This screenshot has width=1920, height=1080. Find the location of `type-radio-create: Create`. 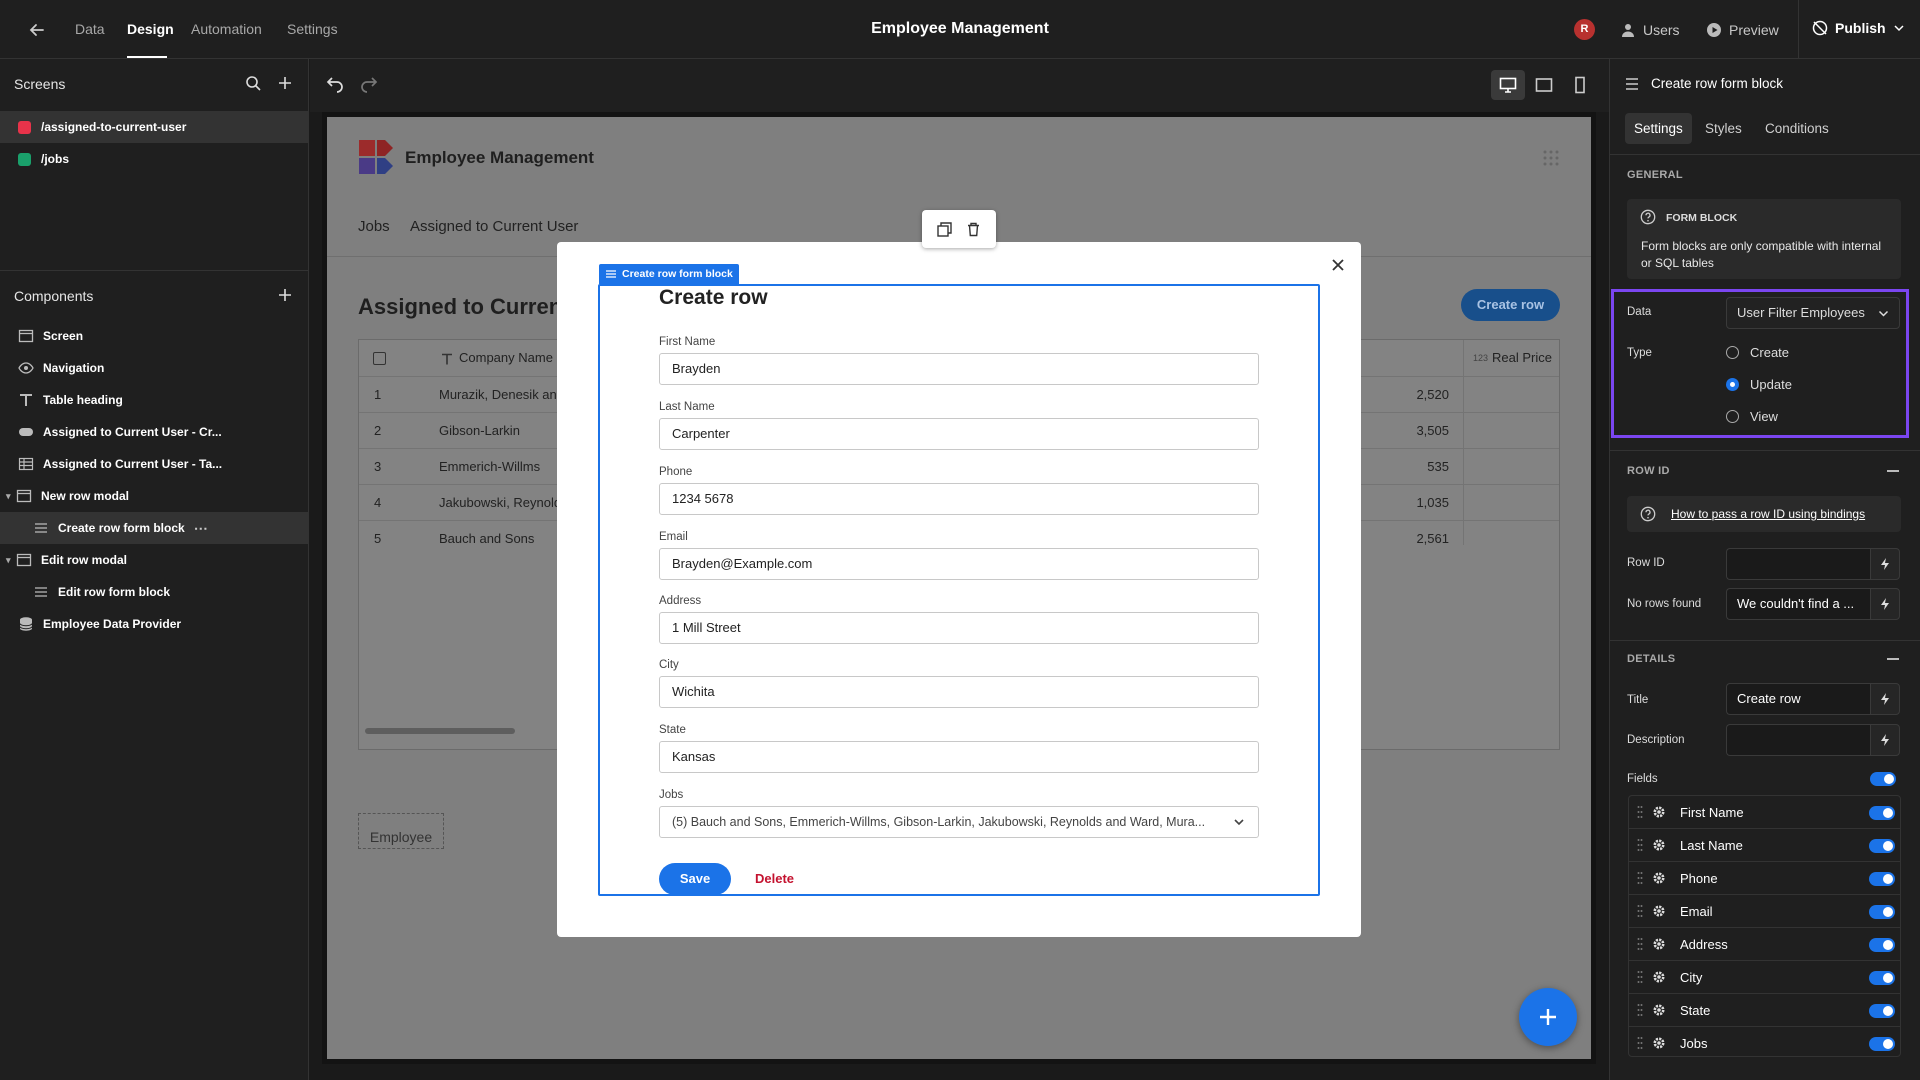

type-radio-create: Create is located at coordinates (1757, 352).